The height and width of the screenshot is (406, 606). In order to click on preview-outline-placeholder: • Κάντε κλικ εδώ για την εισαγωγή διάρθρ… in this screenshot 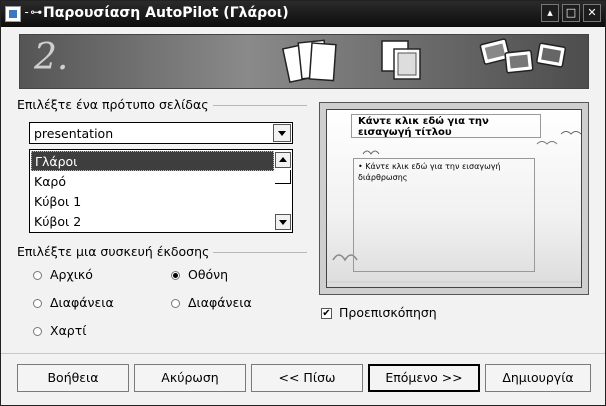, I will do `click(444, 215)`.